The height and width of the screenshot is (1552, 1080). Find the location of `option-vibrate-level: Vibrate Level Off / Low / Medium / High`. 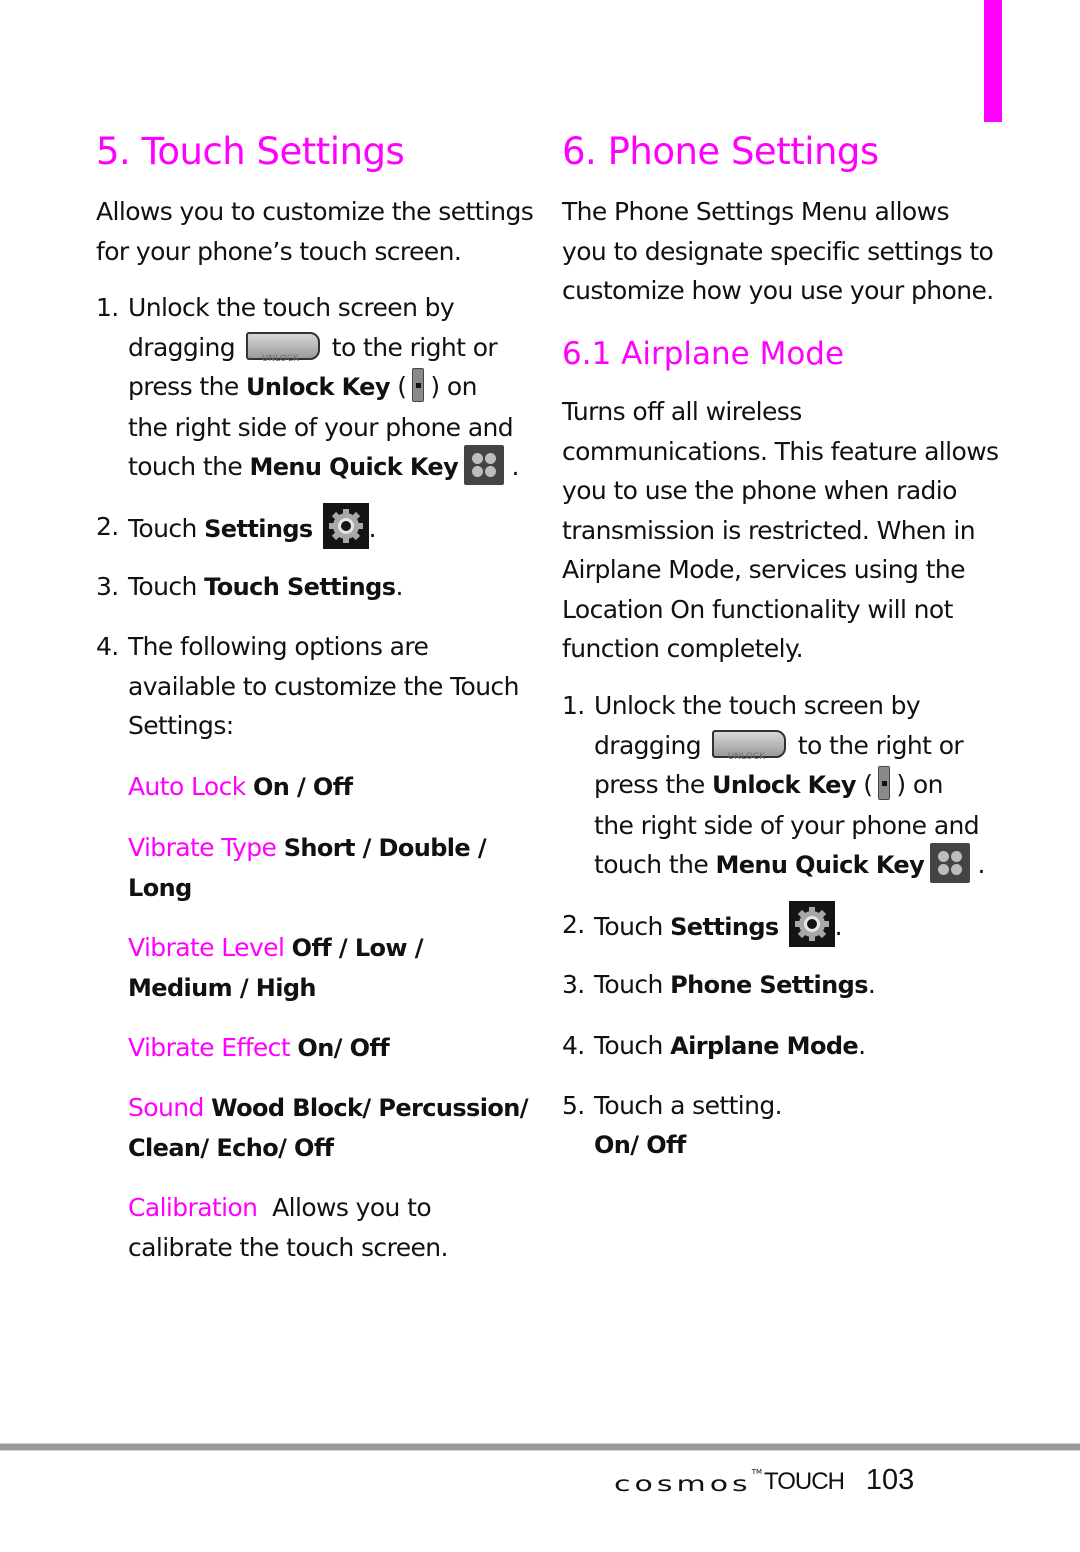

option-vibrate-level: Vibrate Level Off / Low / Medium / High is located at coordinates (276, 967).